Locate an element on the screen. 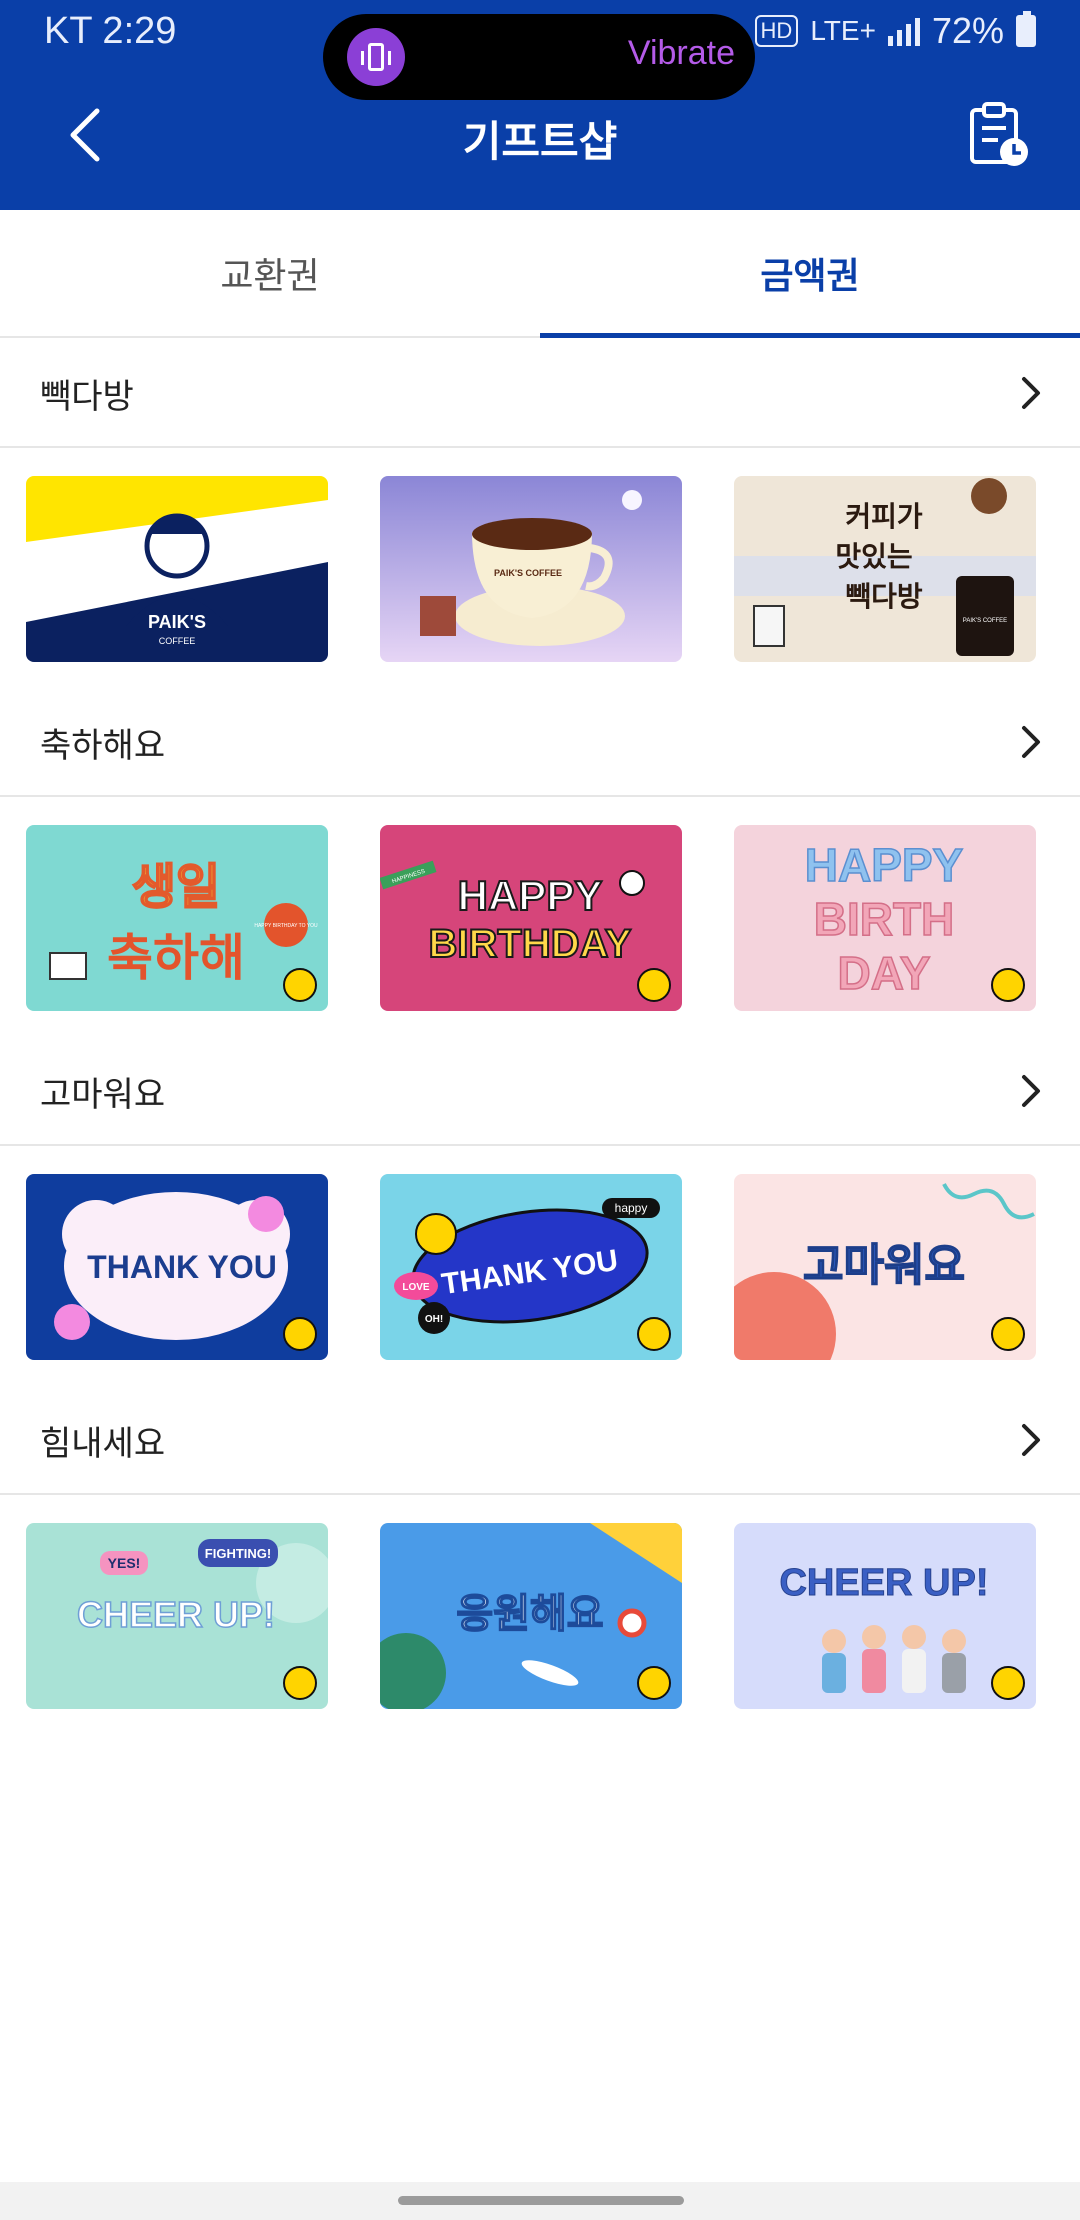 This screenshot has width=1080, height=2220. section-title: 빽다방 is located at coordinates (87, 396).